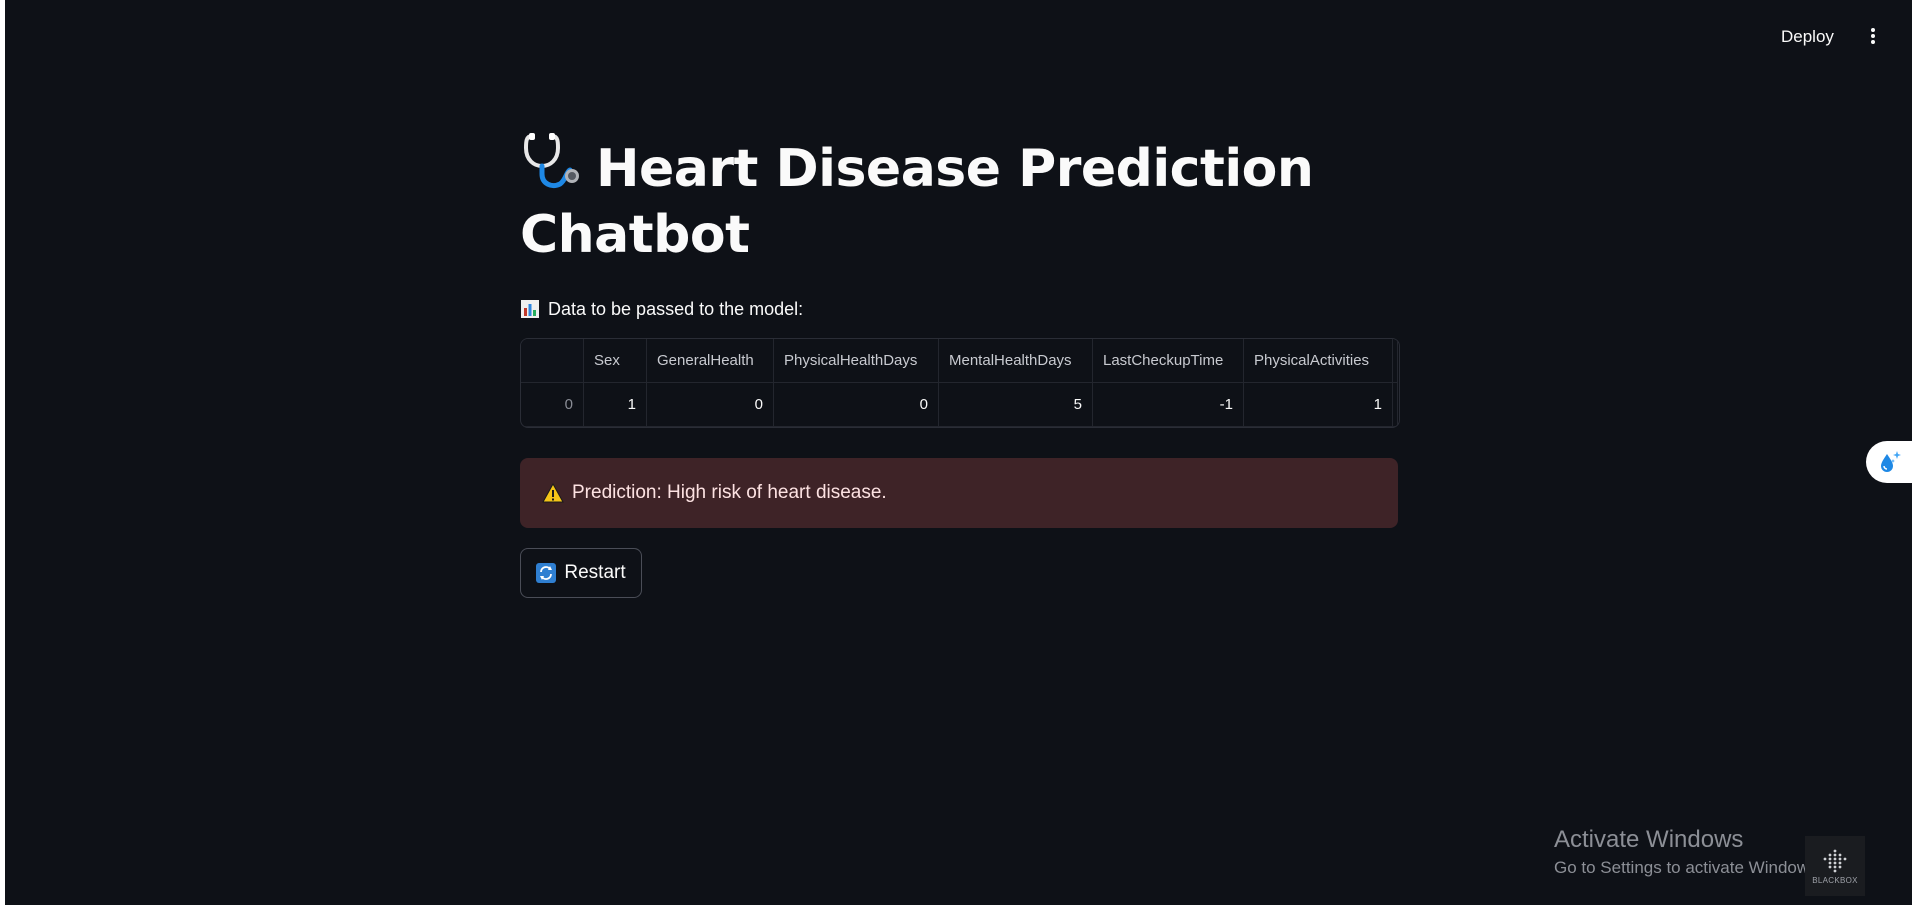 The height and width of the screenshot is (908, 1920). I want to click on water-drop-sparkle-icon, so click(1891, 461).